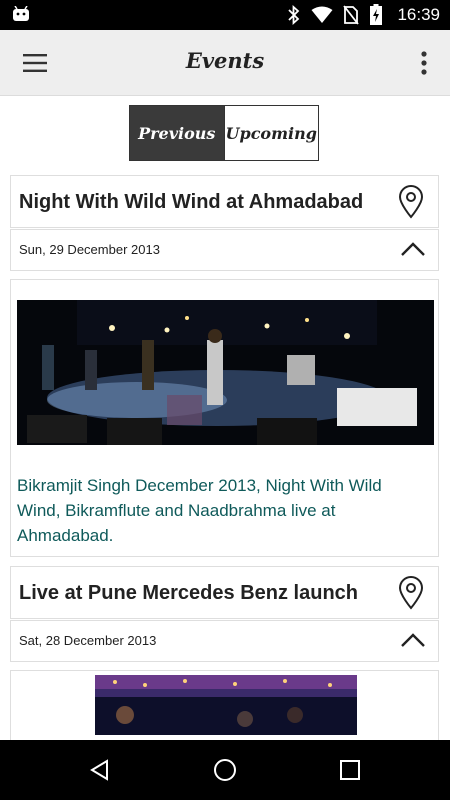 This screenshot has height=800, width=450. I want to click on no-sim-icon, so click(351, 15).